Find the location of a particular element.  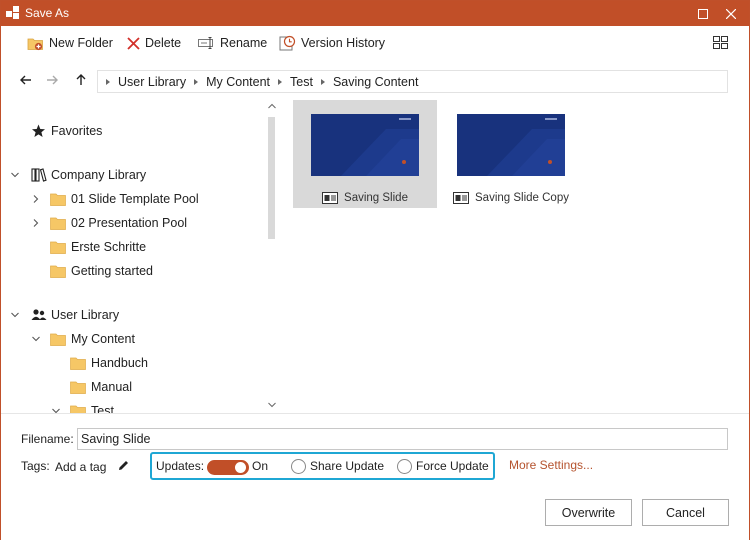

window-title: Save As is located at coordinates (47, 13).